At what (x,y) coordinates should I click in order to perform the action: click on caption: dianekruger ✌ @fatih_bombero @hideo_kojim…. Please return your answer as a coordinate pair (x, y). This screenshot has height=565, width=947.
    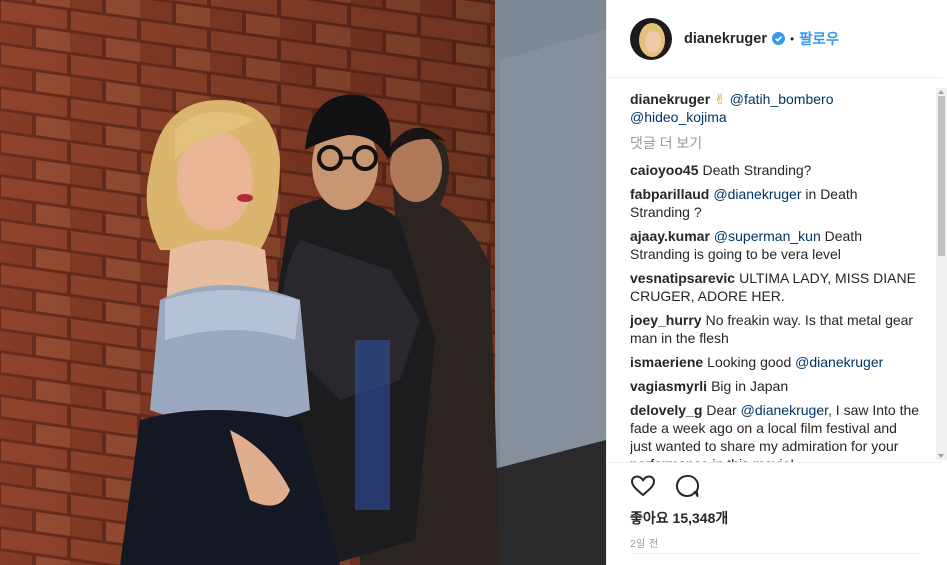
    Looking at the image, I should click on (775, 108).